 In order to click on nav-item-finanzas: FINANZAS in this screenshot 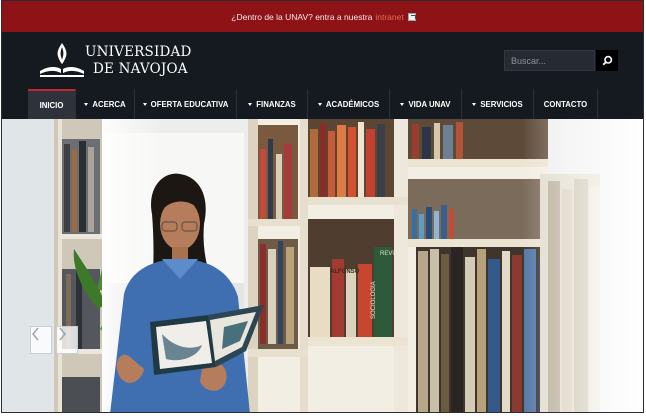, I will do `click(272, 104)`.